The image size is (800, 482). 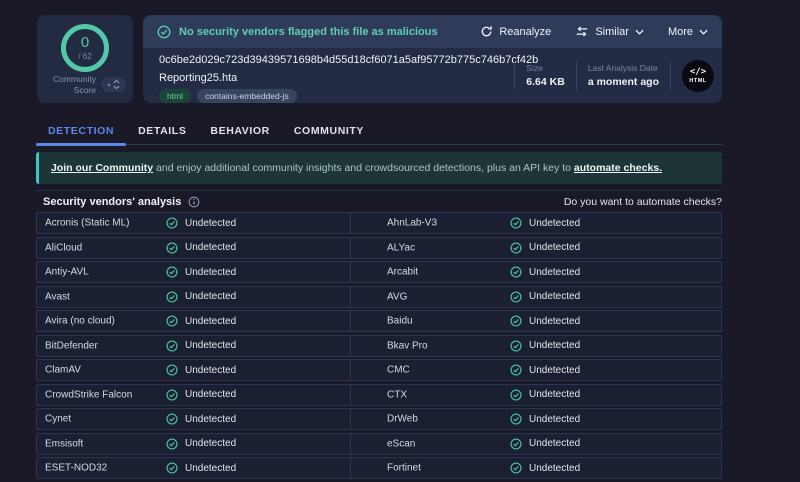 I want to click on info-circle-icon, so click(x=194, y=202).